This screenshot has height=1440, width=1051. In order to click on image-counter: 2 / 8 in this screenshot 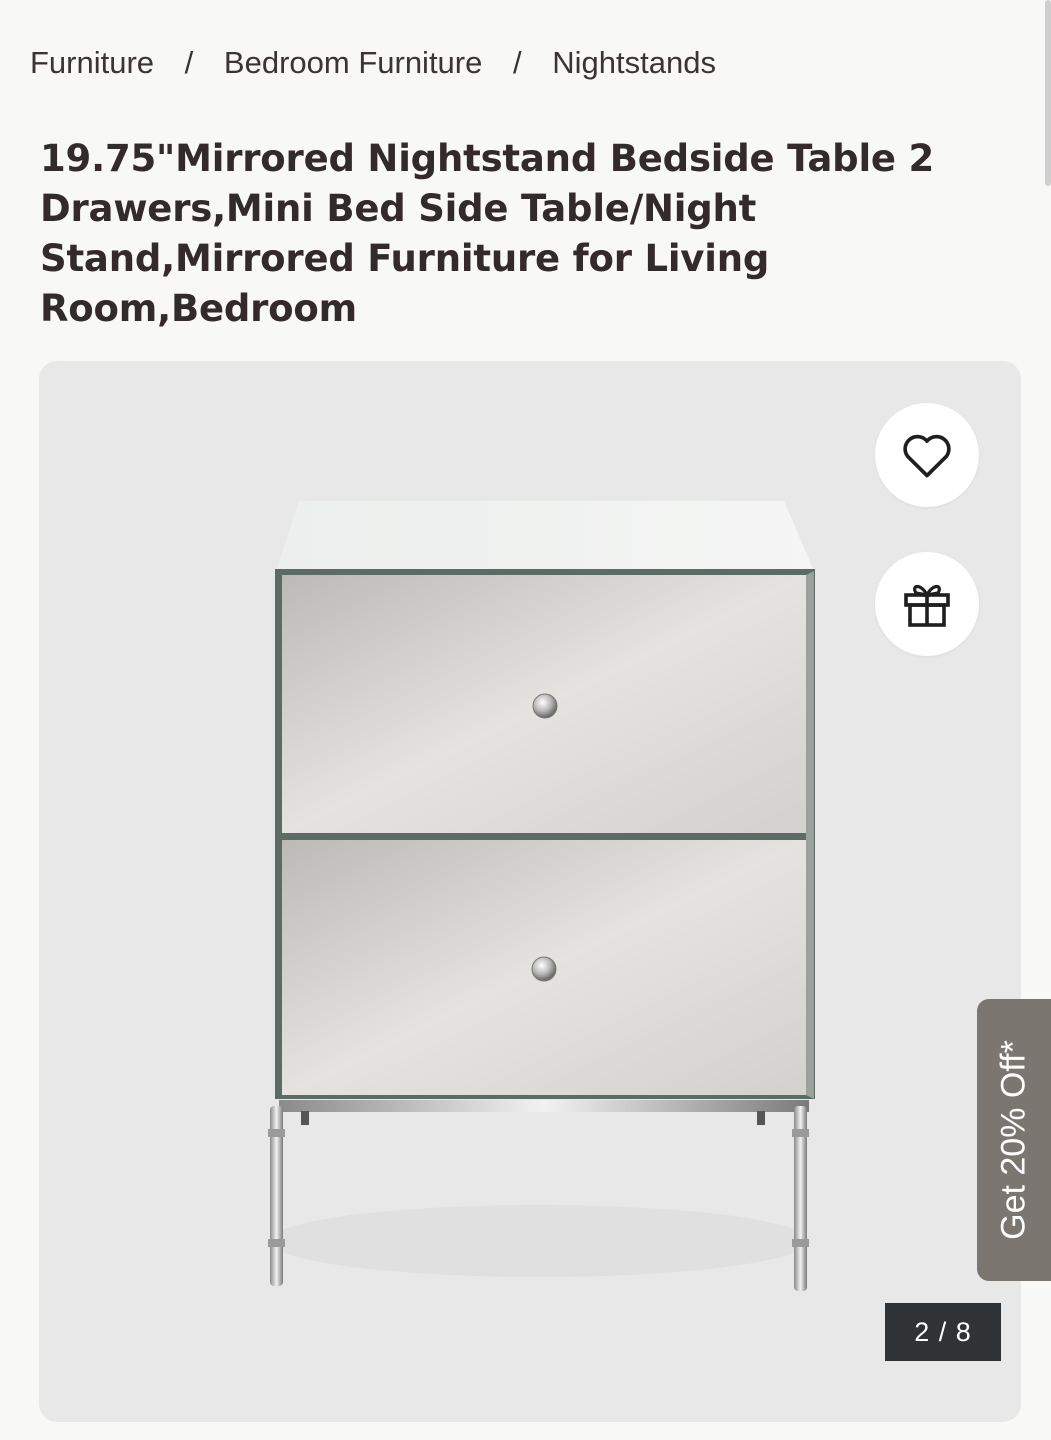, I will do `click(943, 1332)`.